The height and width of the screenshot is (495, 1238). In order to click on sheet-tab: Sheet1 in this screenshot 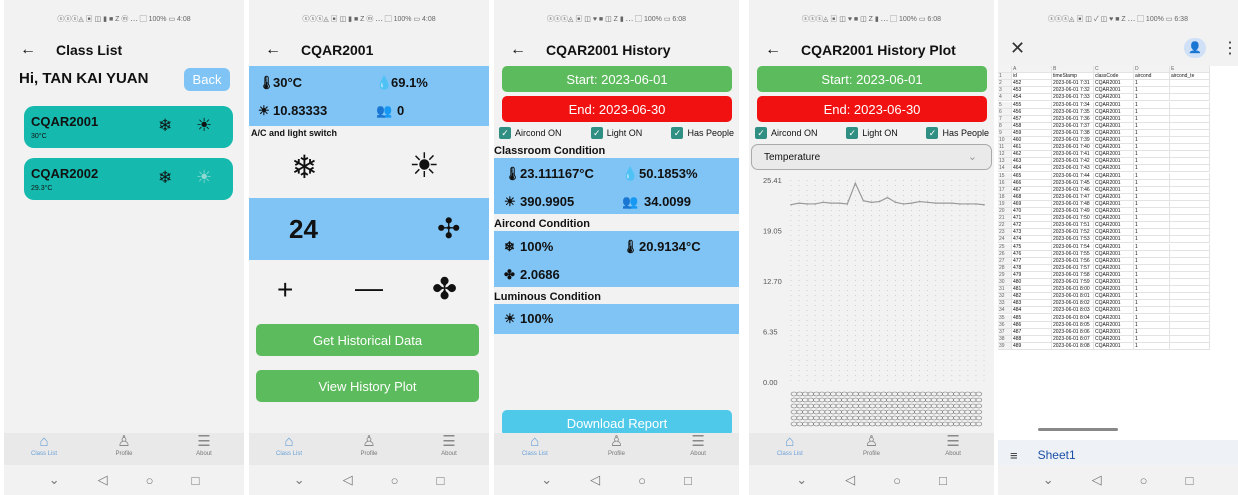, I will do `click(1057, 455)`.